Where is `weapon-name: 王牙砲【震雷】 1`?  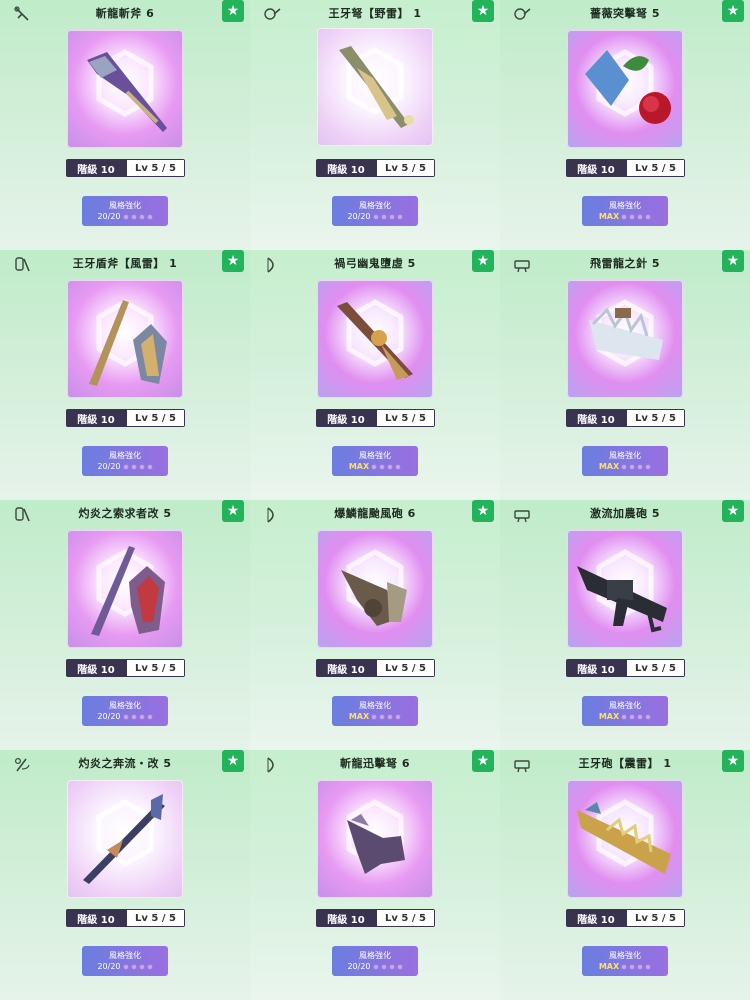
weapon-name: 王牙砲【震雷】 1 is located at coordinates (625, 763).